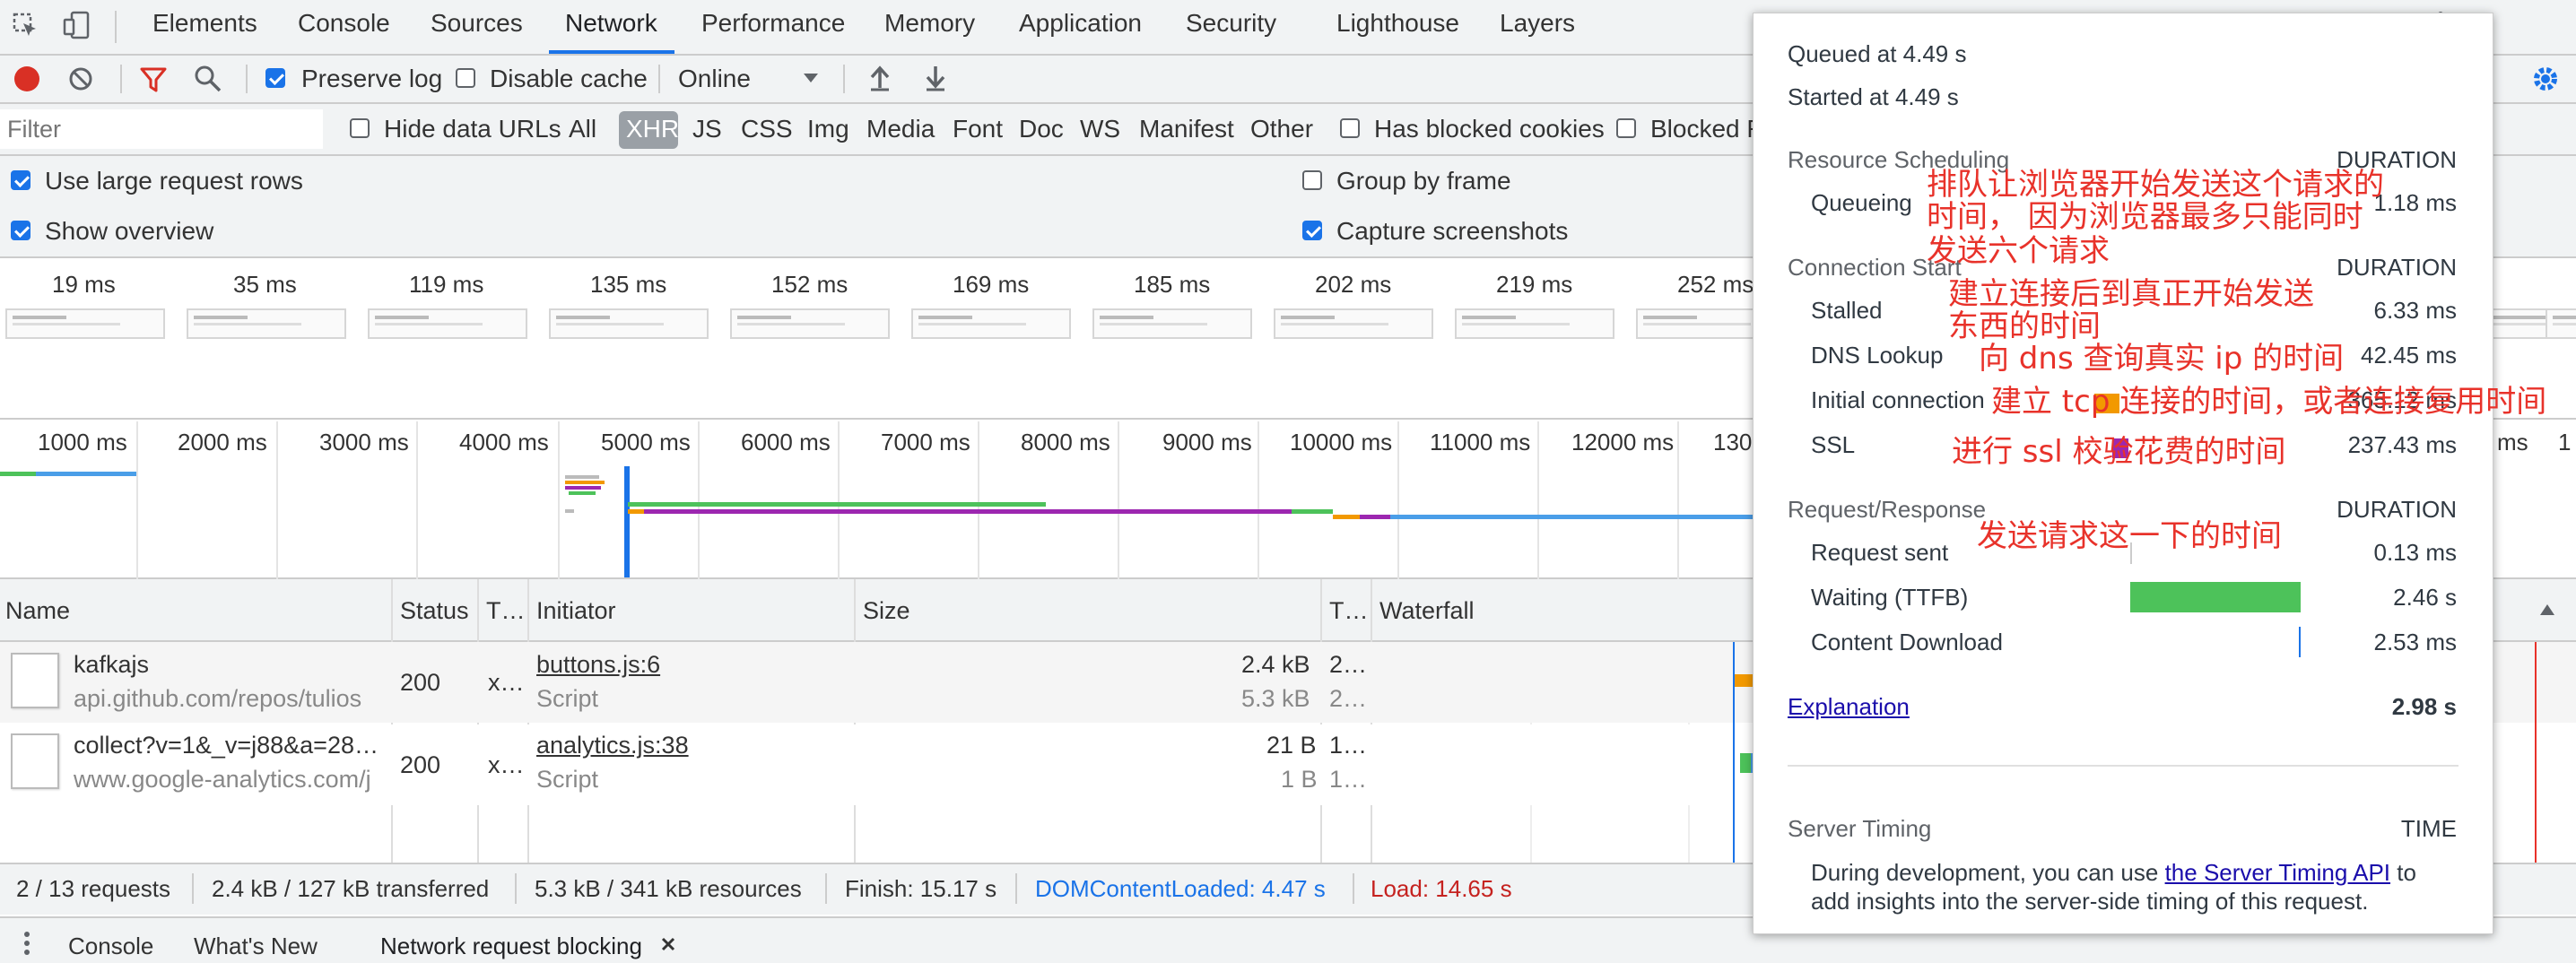 This screenshot has height=963, width=2576. I want to click on tab-application: Application, so click(1080, 23).